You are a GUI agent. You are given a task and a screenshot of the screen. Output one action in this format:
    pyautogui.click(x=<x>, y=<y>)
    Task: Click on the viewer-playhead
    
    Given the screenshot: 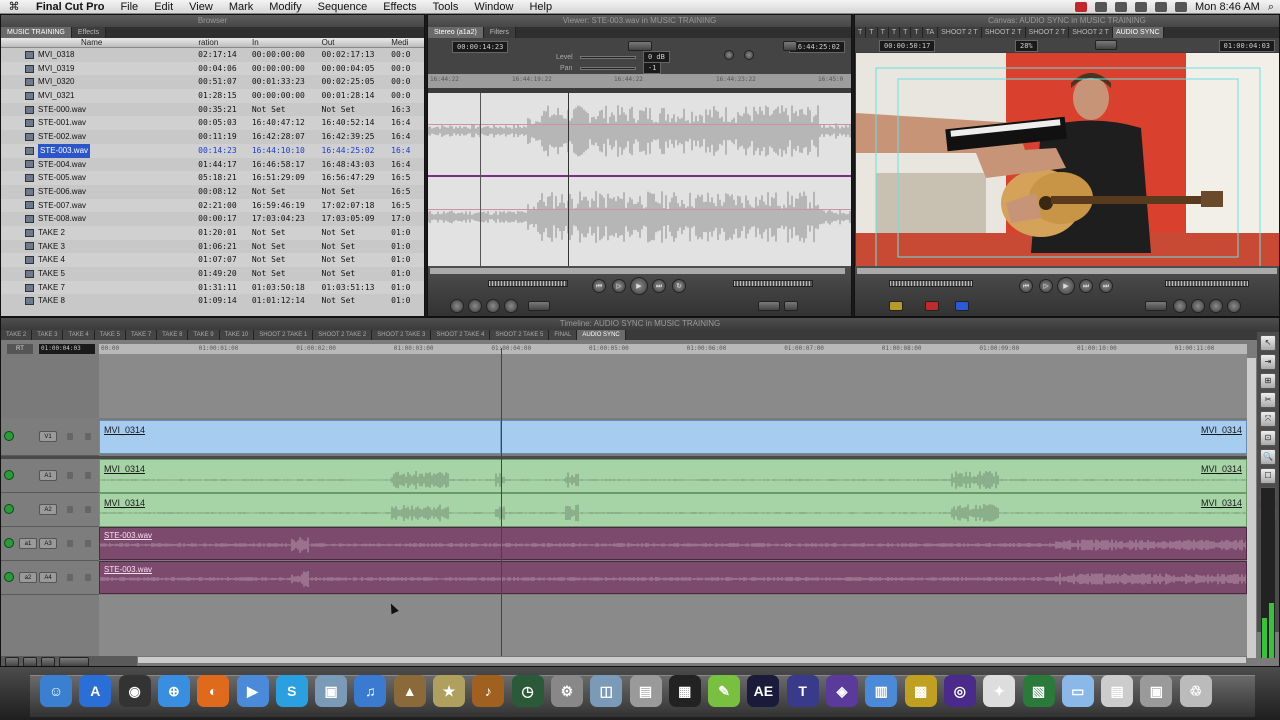 What is the action you would take?
    pyautogui.click(x=568, y=180)
    